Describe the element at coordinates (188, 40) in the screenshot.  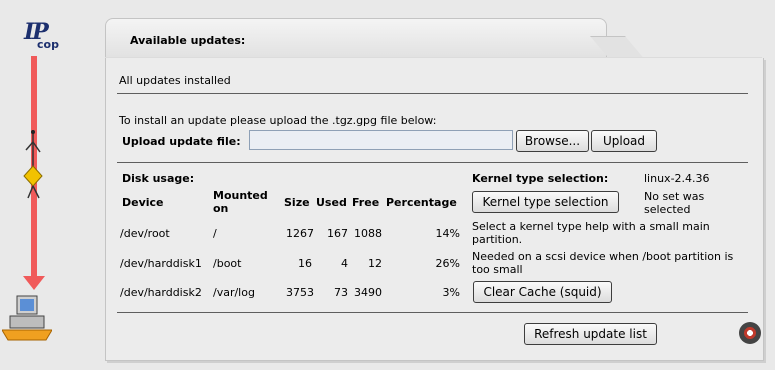
I see `section-title: Available updates:` at that location.